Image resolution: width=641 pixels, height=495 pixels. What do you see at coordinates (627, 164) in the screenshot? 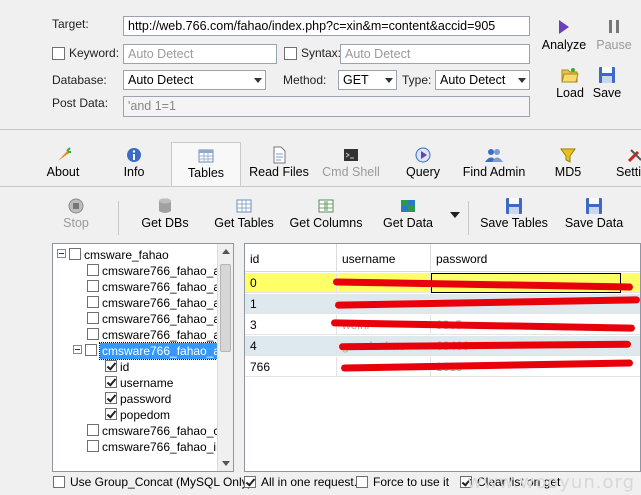
I see `tab-settings: Setti` at bounding box center [627, 164].